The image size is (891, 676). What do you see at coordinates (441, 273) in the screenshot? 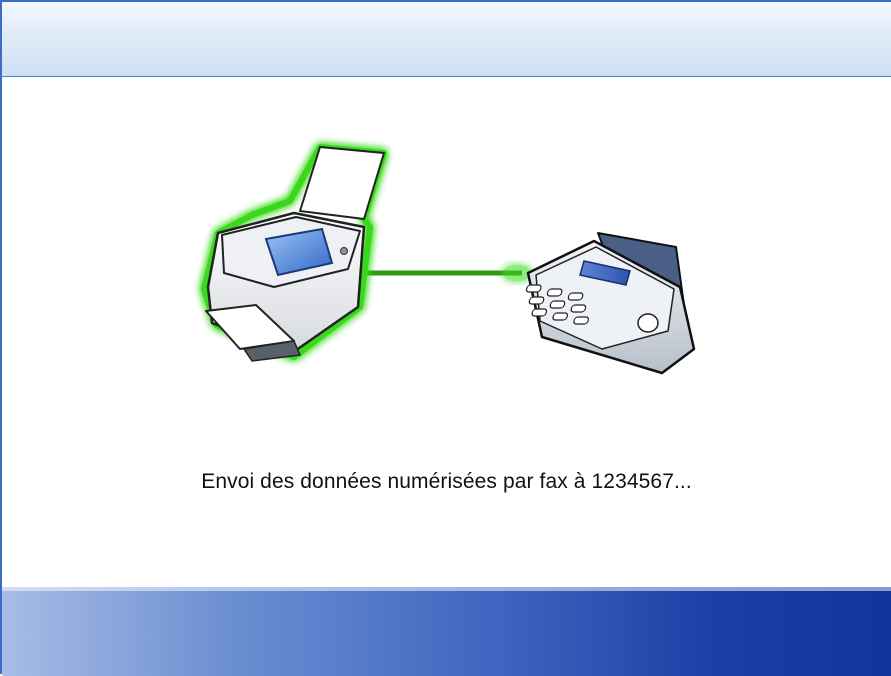
I see `connection-line` at bounding box center [441, 273].